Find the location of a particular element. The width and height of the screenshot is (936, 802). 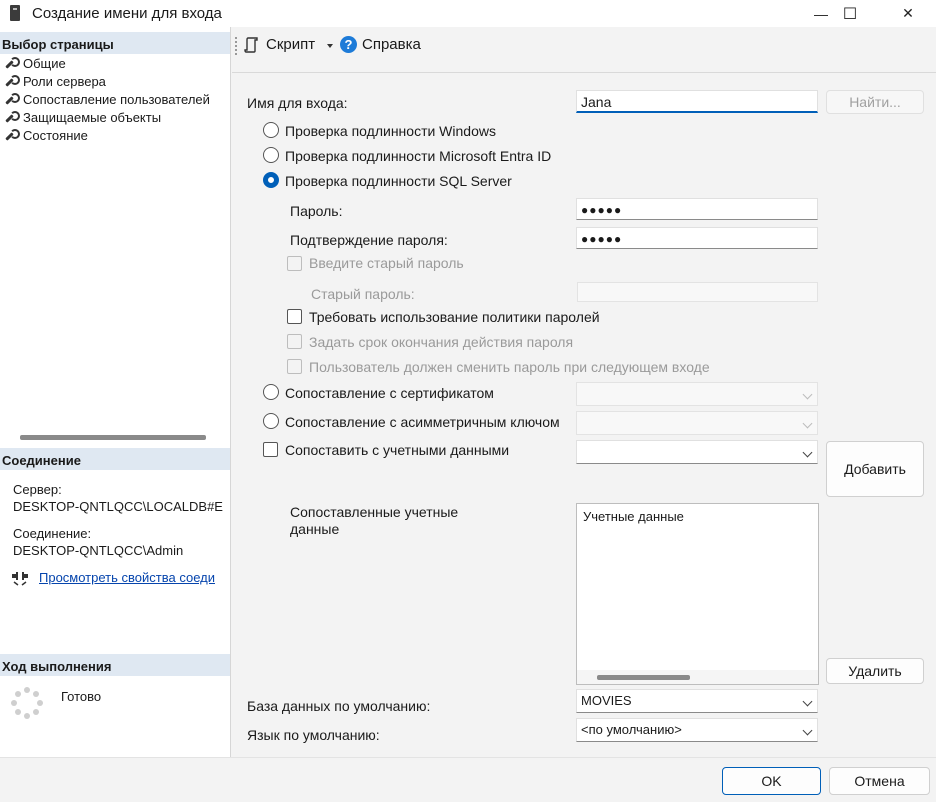

maximize-button: ☐ is located at coordinates (850, 13).